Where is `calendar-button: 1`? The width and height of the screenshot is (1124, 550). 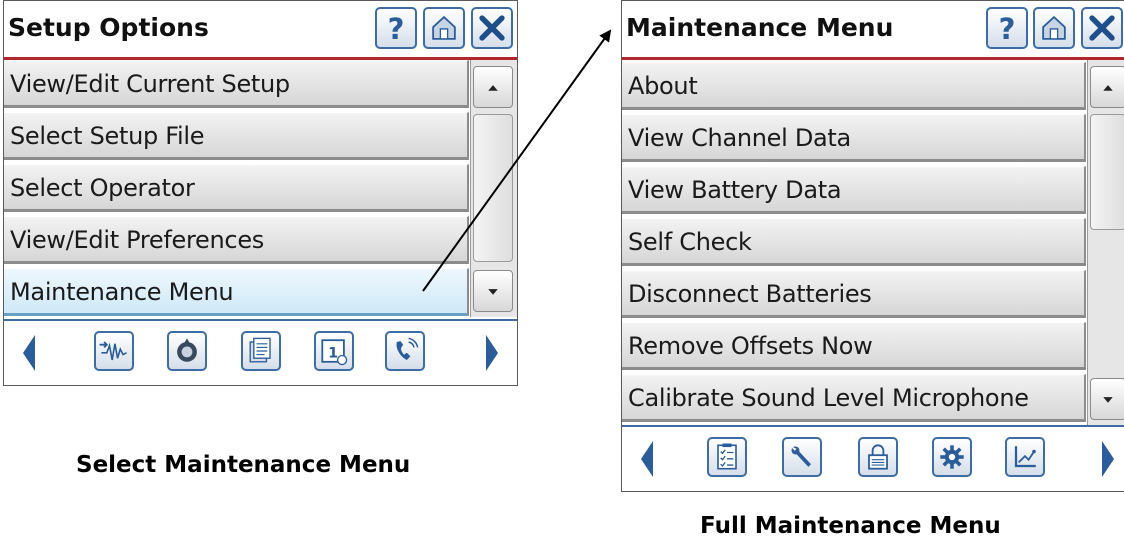 calendar-button: 1 is located at coordinates (334, 351).